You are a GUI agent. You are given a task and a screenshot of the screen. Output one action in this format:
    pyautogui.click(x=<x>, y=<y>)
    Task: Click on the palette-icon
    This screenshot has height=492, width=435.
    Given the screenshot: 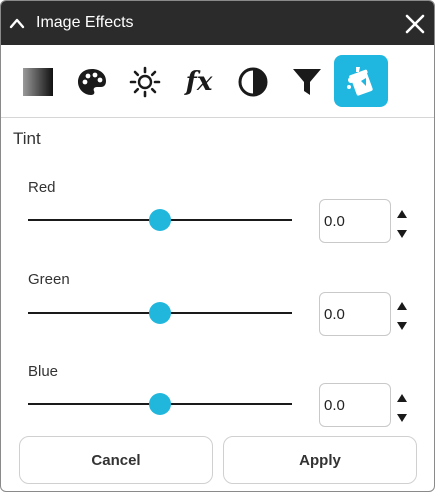 What is the action you would take?
    pyautogui.click(x=92, y=82)
    